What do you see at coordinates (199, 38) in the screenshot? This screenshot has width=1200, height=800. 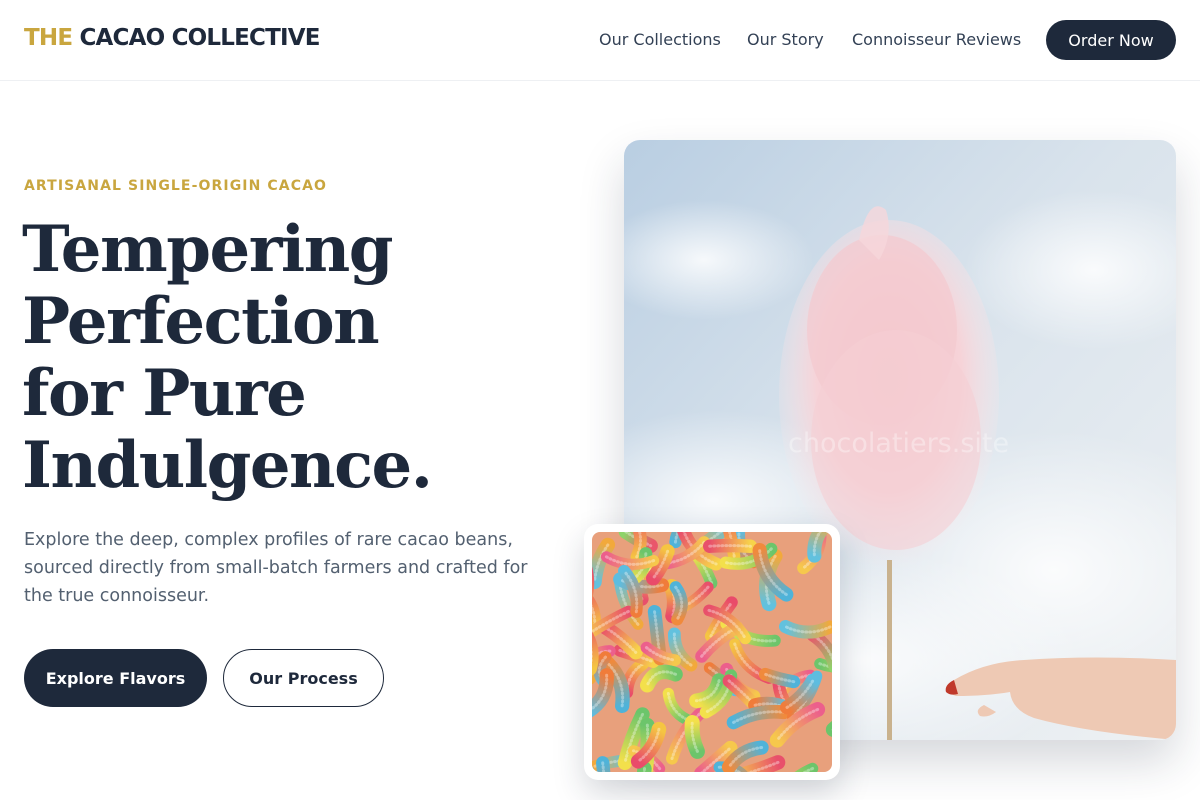 I see `logo-main-text: CACAO COLLECTIVE` at bounding box center [199, 38].